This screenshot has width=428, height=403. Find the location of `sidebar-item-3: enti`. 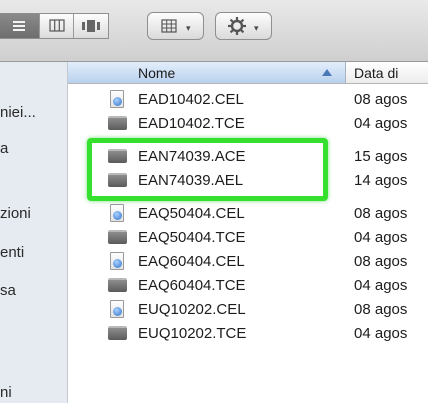

sidebar-item-3: enti is located at coordinates (12, 252).